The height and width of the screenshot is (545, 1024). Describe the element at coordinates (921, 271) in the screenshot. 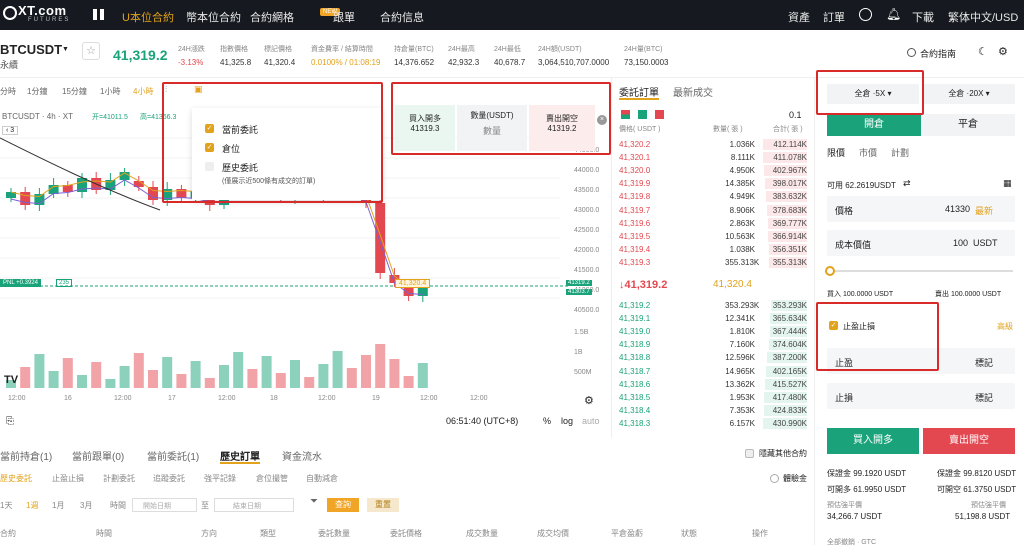

I see `amount-slider` at that location.